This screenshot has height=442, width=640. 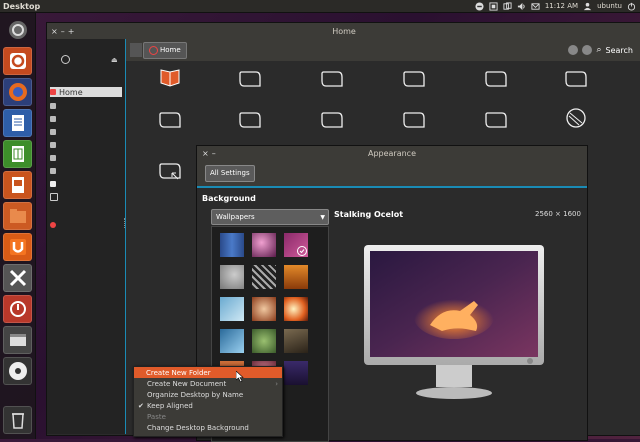 I want to click on menu-item-change-background: Change Desktop Background, so click(x=208, y=427).